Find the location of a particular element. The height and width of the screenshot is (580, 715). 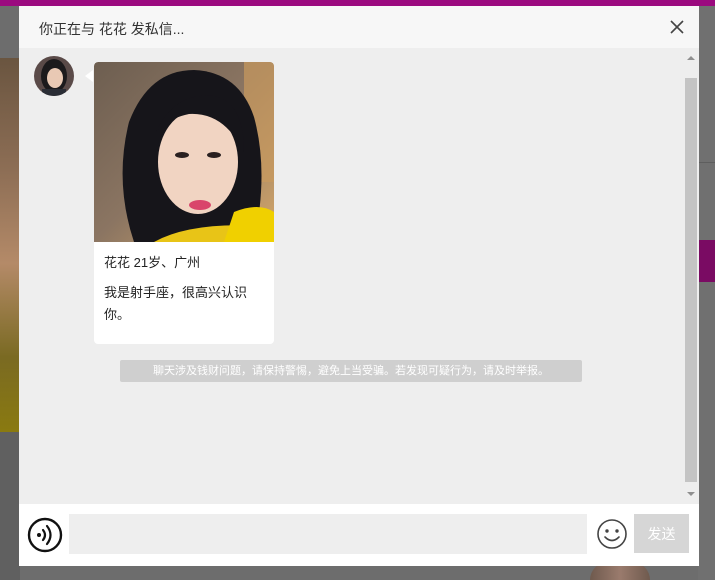

avatar is located at coordinates (54, 76).